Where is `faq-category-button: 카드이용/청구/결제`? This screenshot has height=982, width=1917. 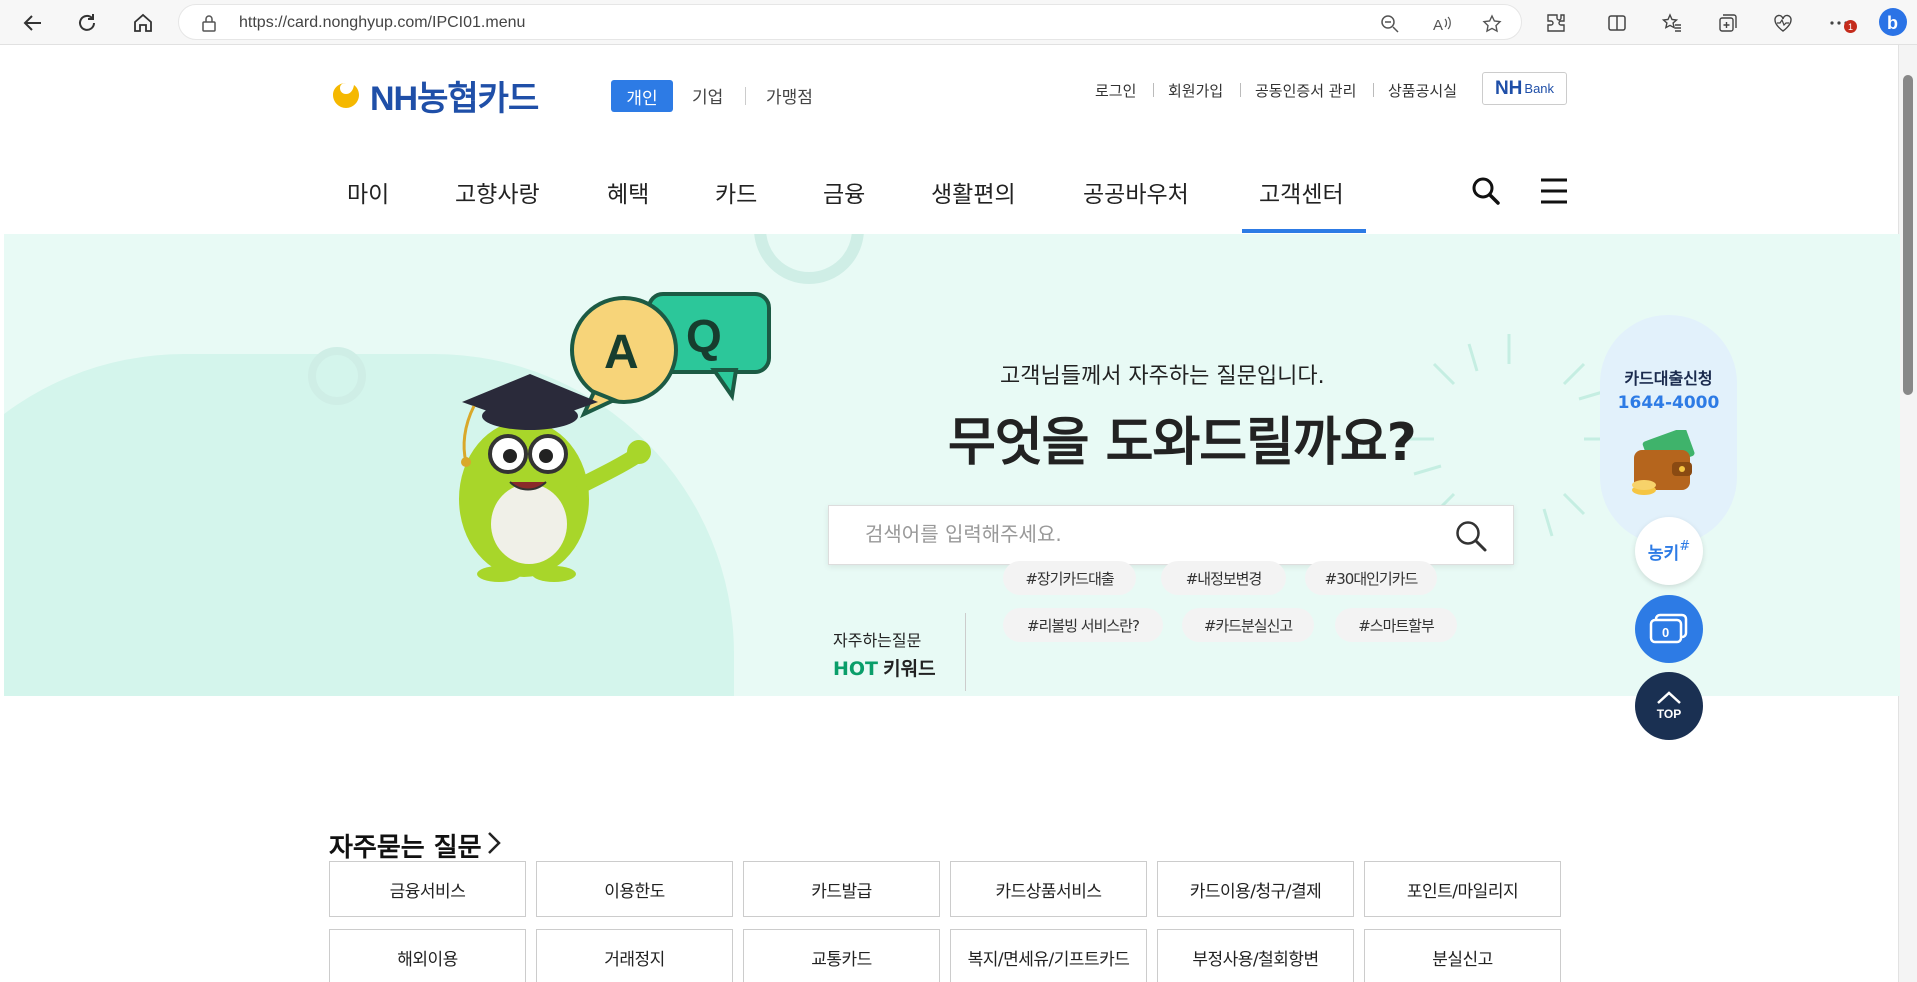
faq-category-button: 카드이용/청구/결제 is located at coordinates (1255, 889).